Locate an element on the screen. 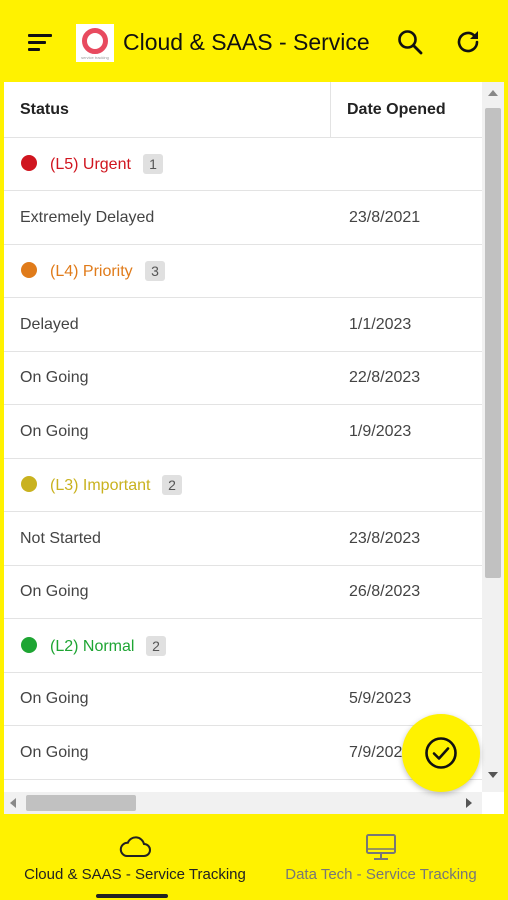 The width and height of the screenshot is (508, 900). refresh-icon is located at coordinates (468, 42).